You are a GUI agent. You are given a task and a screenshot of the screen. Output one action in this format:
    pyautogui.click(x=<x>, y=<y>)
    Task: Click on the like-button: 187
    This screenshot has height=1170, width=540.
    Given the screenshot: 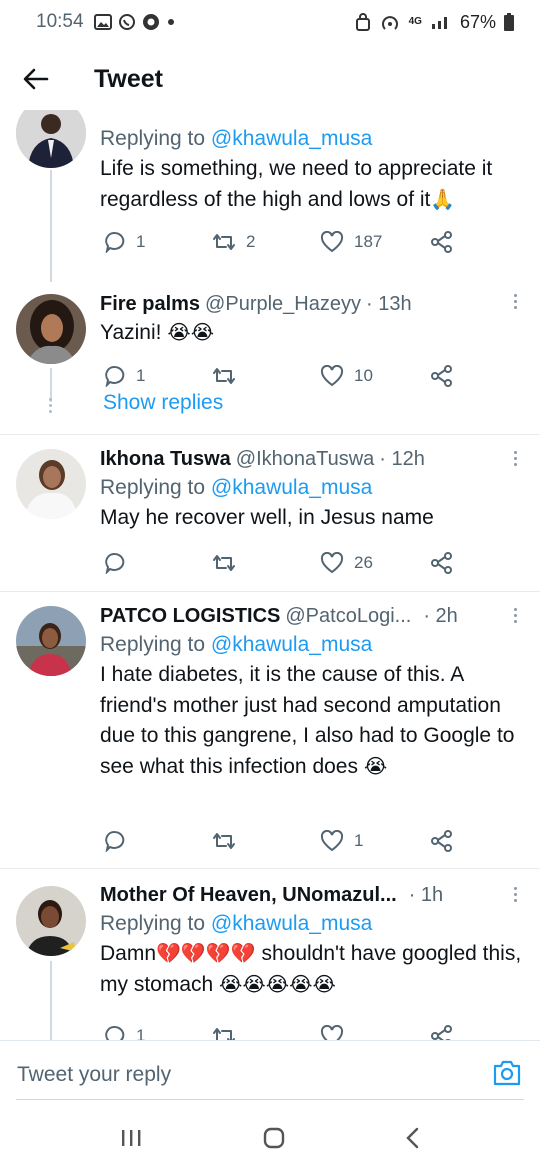 What is the action you would take?
    pyautogui.click(x=351, y=242)
    